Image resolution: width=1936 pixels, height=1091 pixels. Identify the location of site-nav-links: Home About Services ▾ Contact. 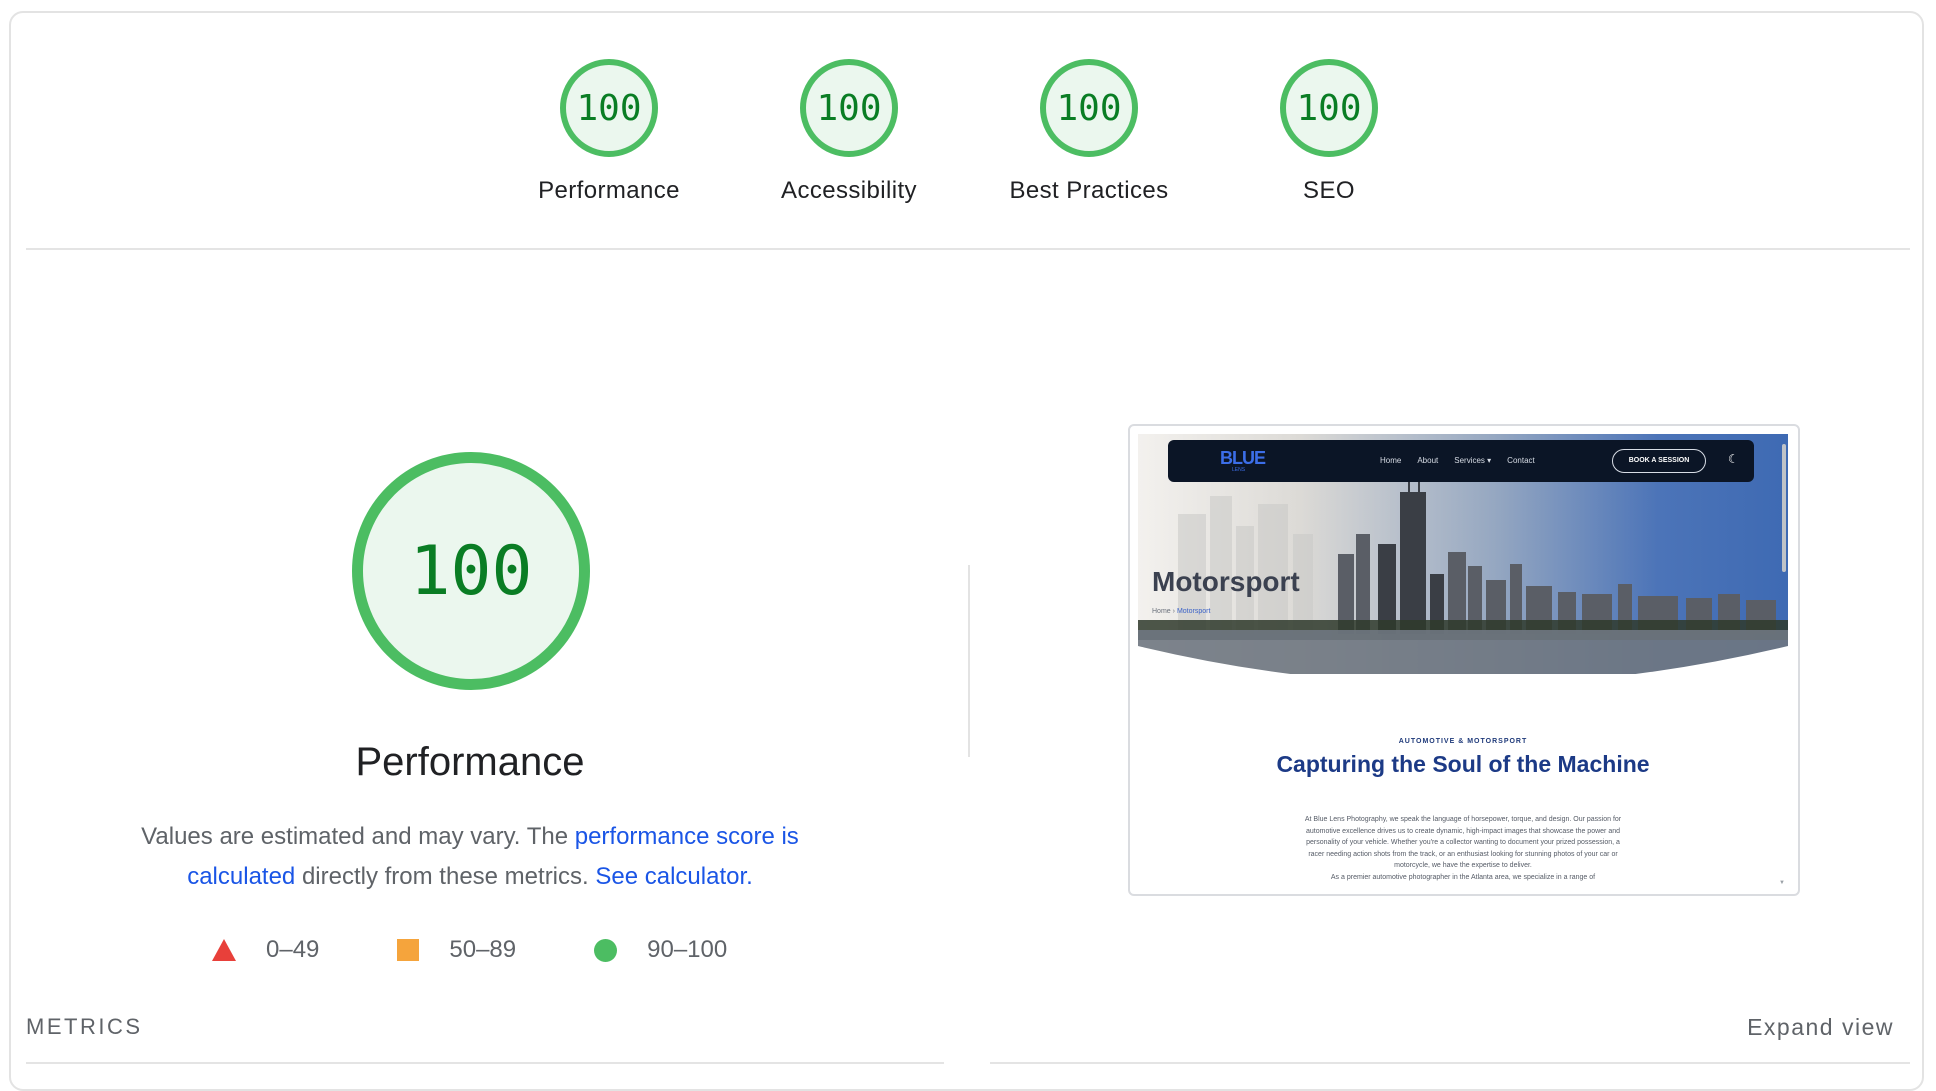
(1457, 460).